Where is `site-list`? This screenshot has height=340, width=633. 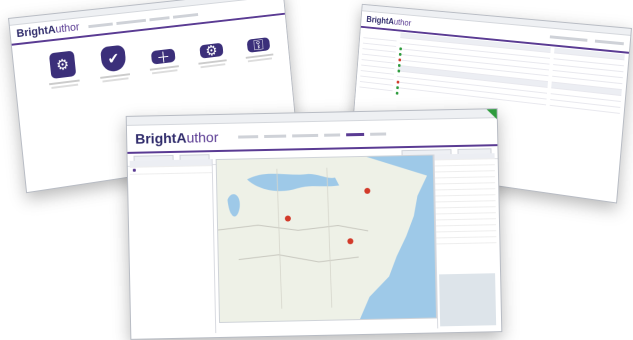
site-list is located at coordinates (173, 247).